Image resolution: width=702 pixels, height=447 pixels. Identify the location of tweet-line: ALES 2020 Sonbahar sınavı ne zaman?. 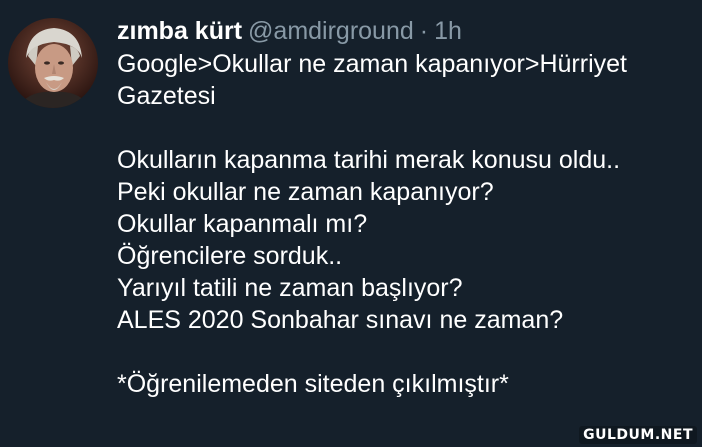
(340, 320).